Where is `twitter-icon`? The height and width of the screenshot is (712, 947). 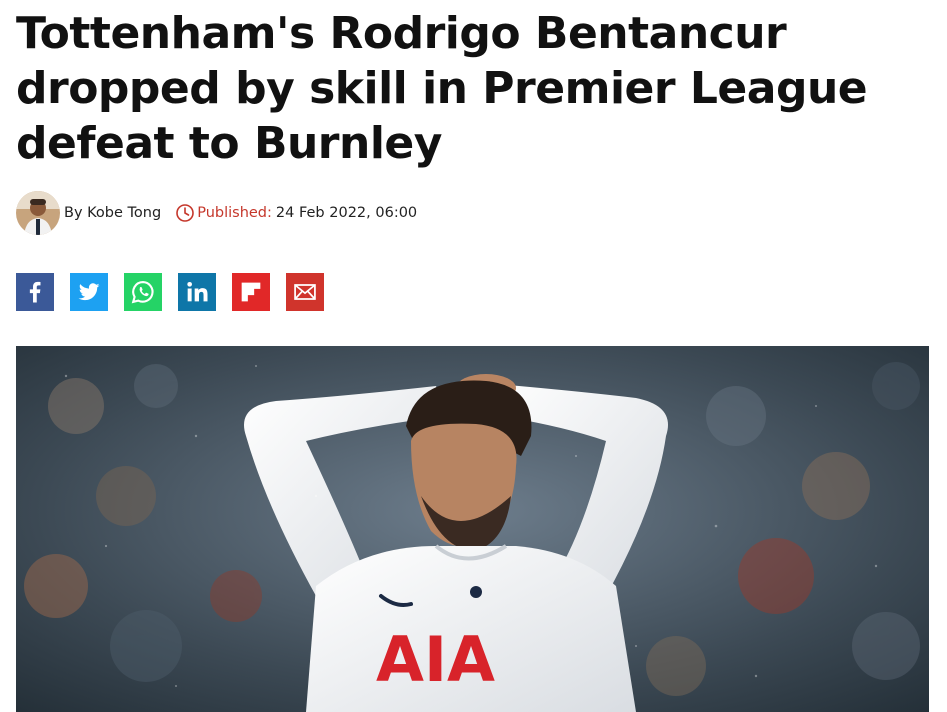 twitter-icon is located at coordinates (89, 292).